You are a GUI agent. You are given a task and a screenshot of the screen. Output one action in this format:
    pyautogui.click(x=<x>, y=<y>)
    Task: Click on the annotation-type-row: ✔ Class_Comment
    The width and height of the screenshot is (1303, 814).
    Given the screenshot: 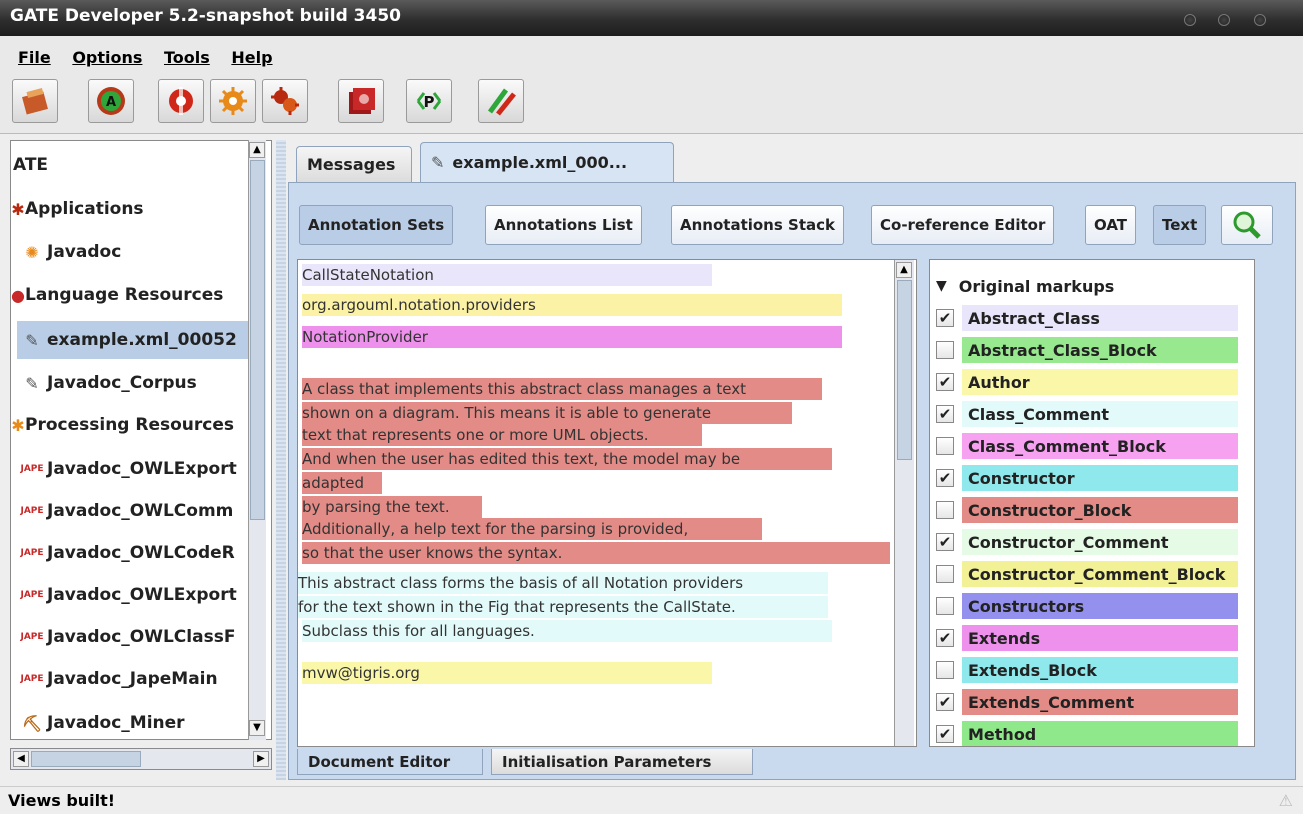 What is the action you would take?
    pyautogui.click(x=1087, y=414)
    